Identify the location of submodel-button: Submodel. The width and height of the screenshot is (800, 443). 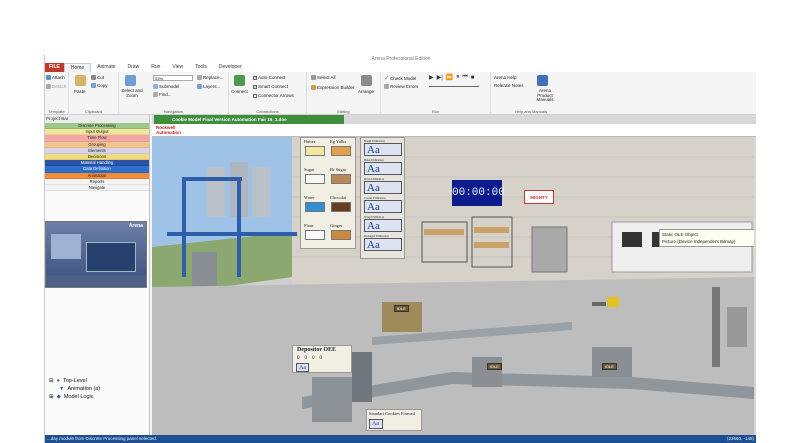
(166, 86).